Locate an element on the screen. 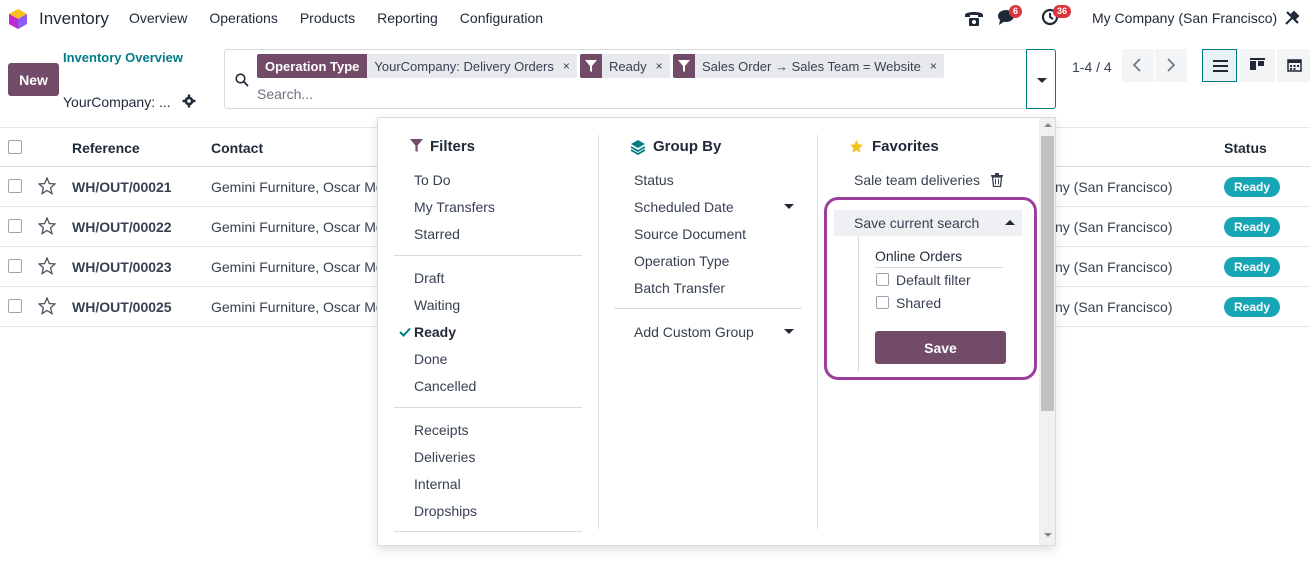 This screenshot has width=1310, height=587. chevron-right-icon is located at coordinates (1171, 65).